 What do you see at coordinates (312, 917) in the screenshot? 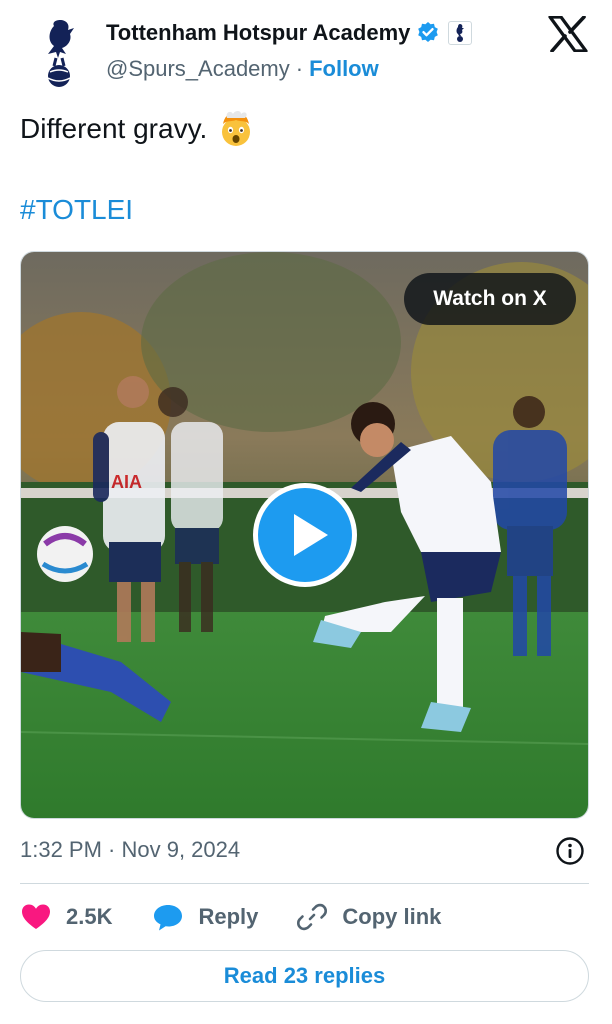
I see `link-icon` at bounding box center [312, 917].